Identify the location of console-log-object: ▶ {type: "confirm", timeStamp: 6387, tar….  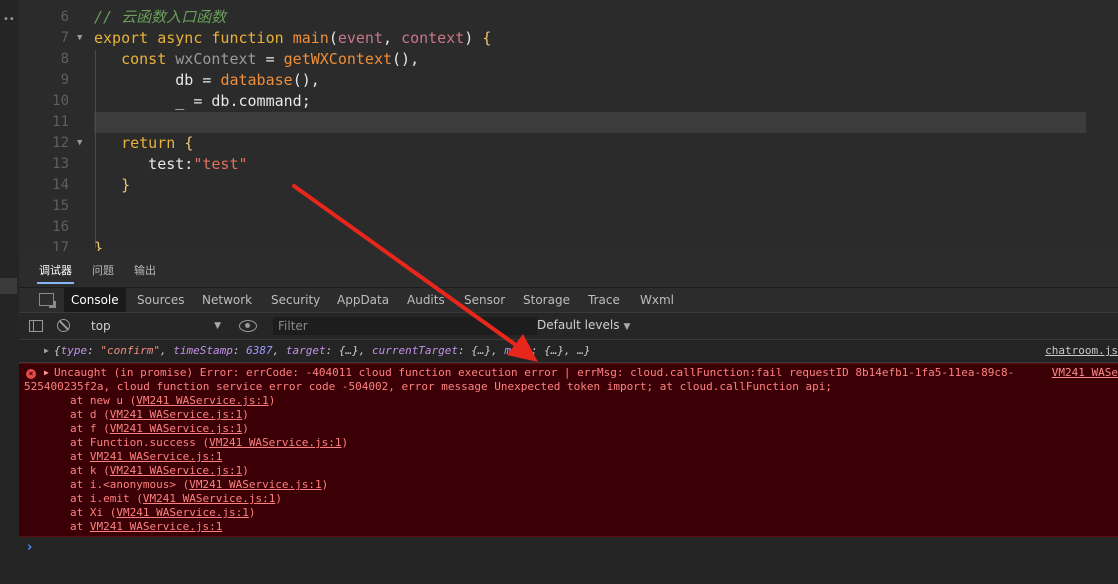
(568, 351).